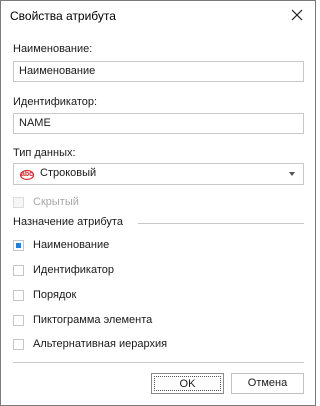  I want to click on purpose-checkbox-identifier: Идентификатор, so click(63, 270).